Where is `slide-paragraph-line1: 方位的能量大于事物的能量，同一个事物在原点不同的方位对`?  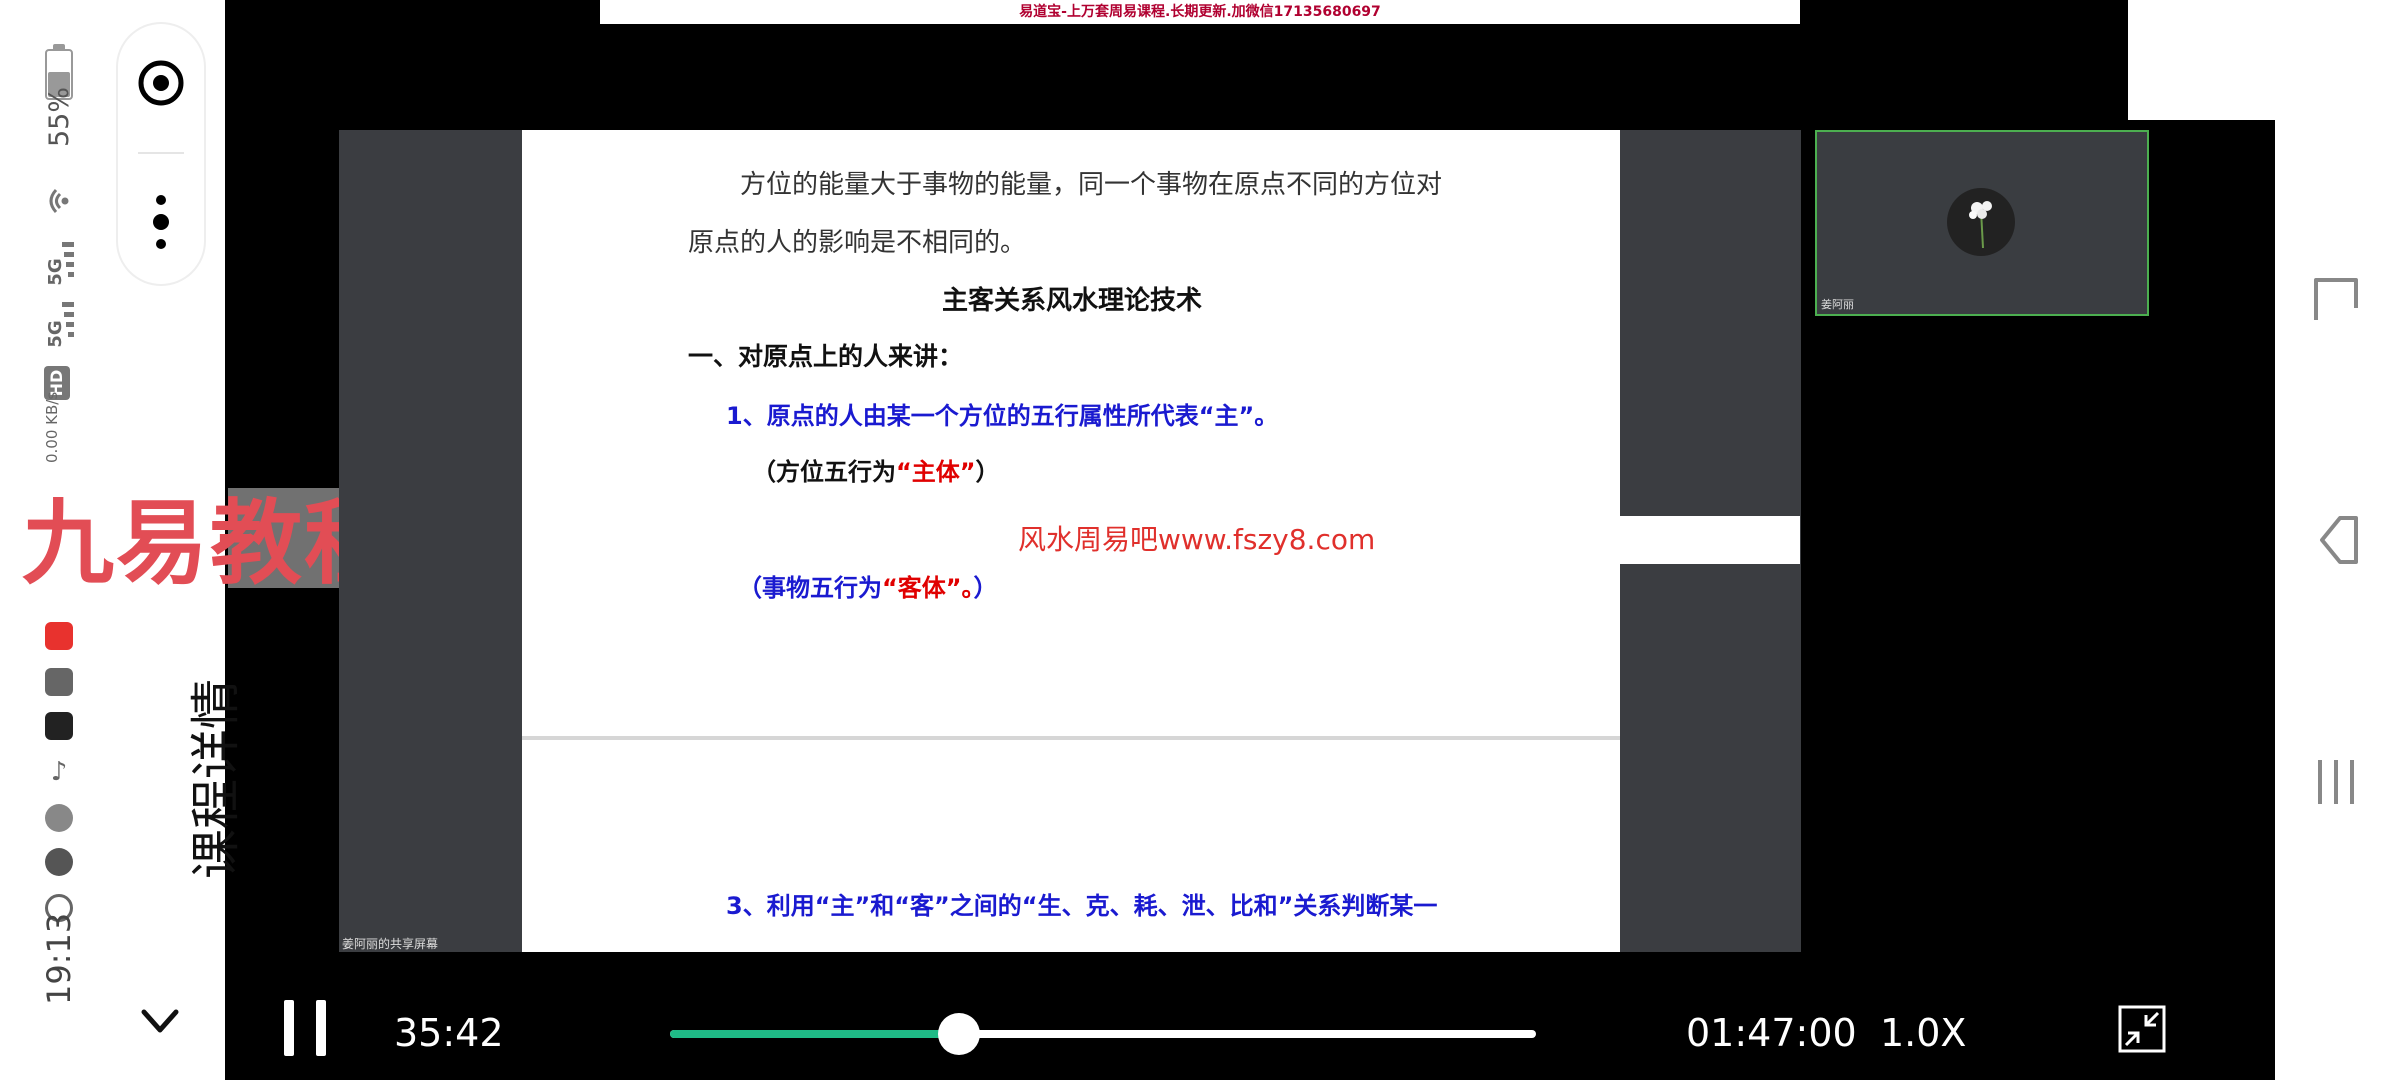 slide-paragraph-line1: 方位的能量大于事物的能量，同一个事物在原点不同的方位对 is located at coordinates (1091, 185).